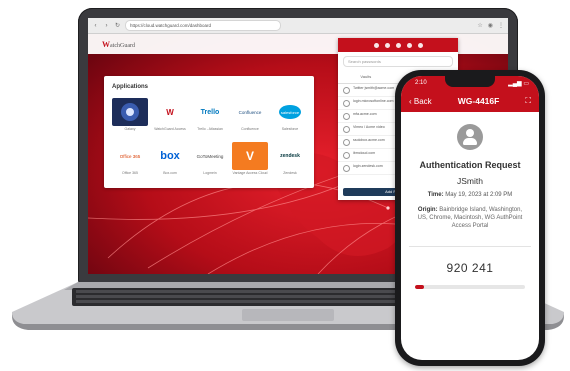 Image resolution: width=570 pixels, height=371 pixels. I want to click on otp-timer-bar, so click(470, 287).